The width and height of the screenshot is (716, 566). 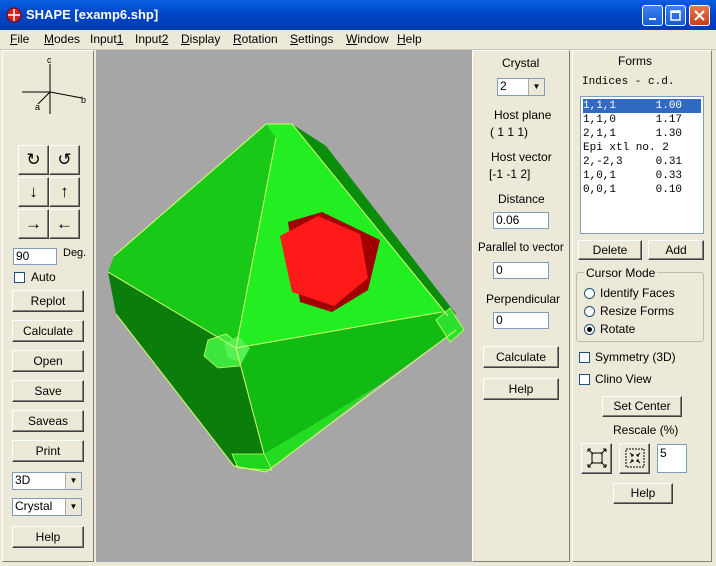 I want to click on list-item: 1,1,0 1.17, so click(x=642, y=120).